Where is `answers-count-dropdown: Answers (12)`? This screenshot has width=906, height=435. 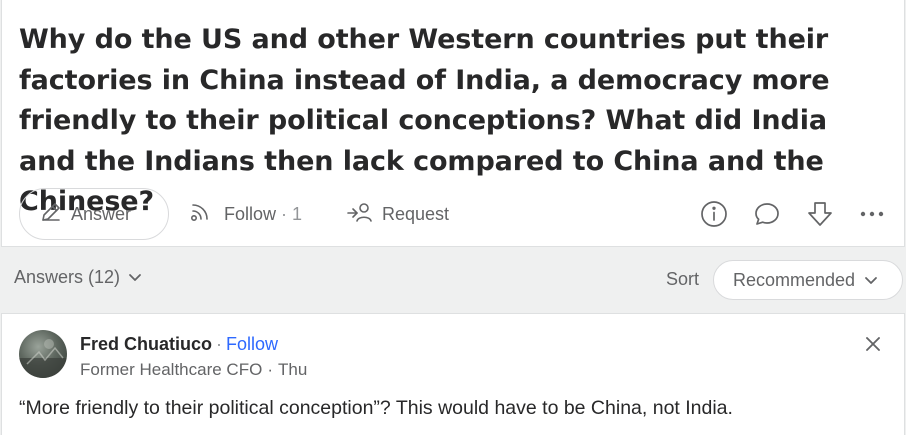 answers-count-dropdown: Answers (12) is located at coordinates (78, 277).